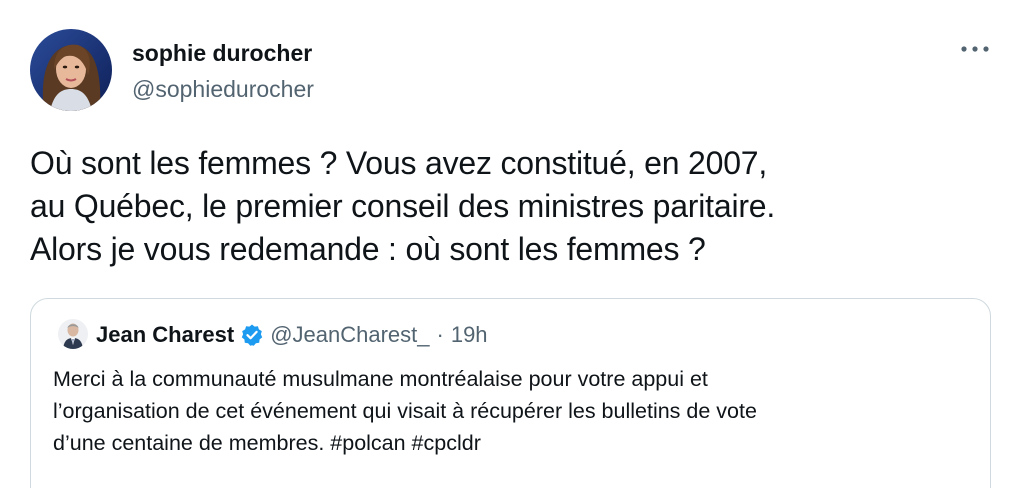 The image size is (1024, 488). I want to click on more-options-button, so click(975, 49).